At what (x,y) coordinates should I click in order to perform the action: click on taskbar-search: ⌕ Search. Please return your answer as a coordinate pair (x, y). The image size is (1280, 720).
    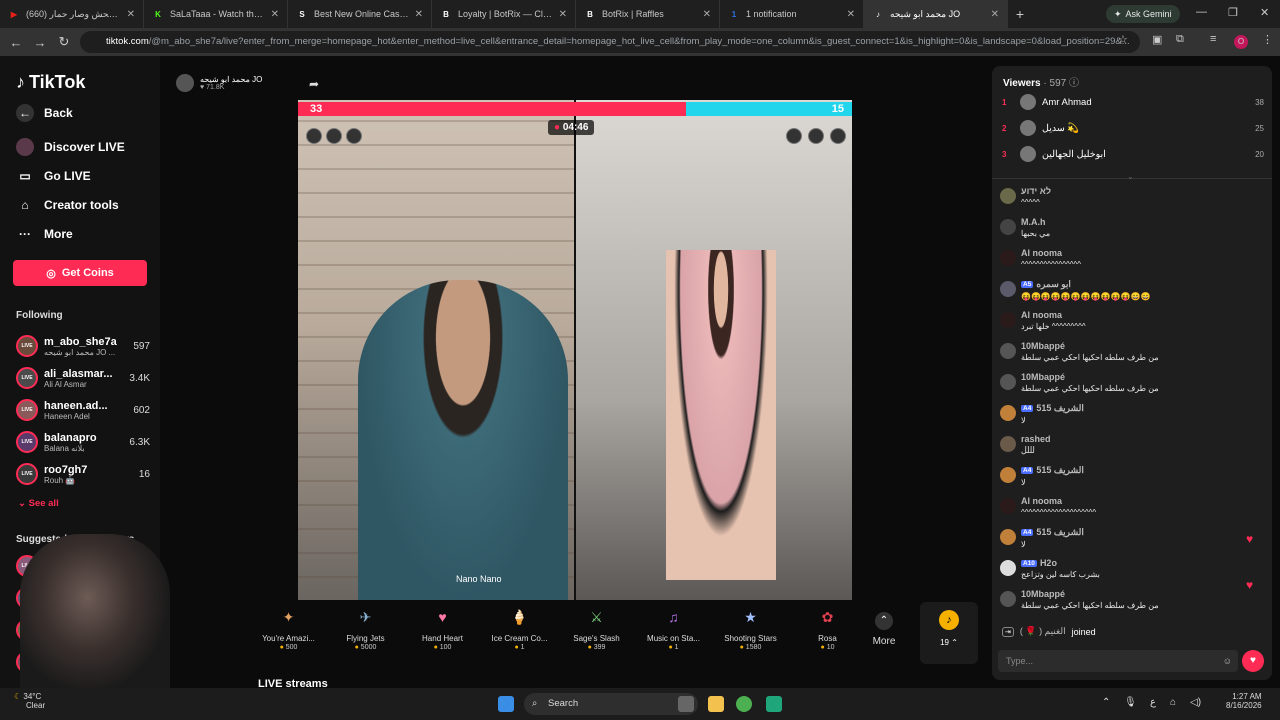
    Looking at the image, I should click on (611, 704).